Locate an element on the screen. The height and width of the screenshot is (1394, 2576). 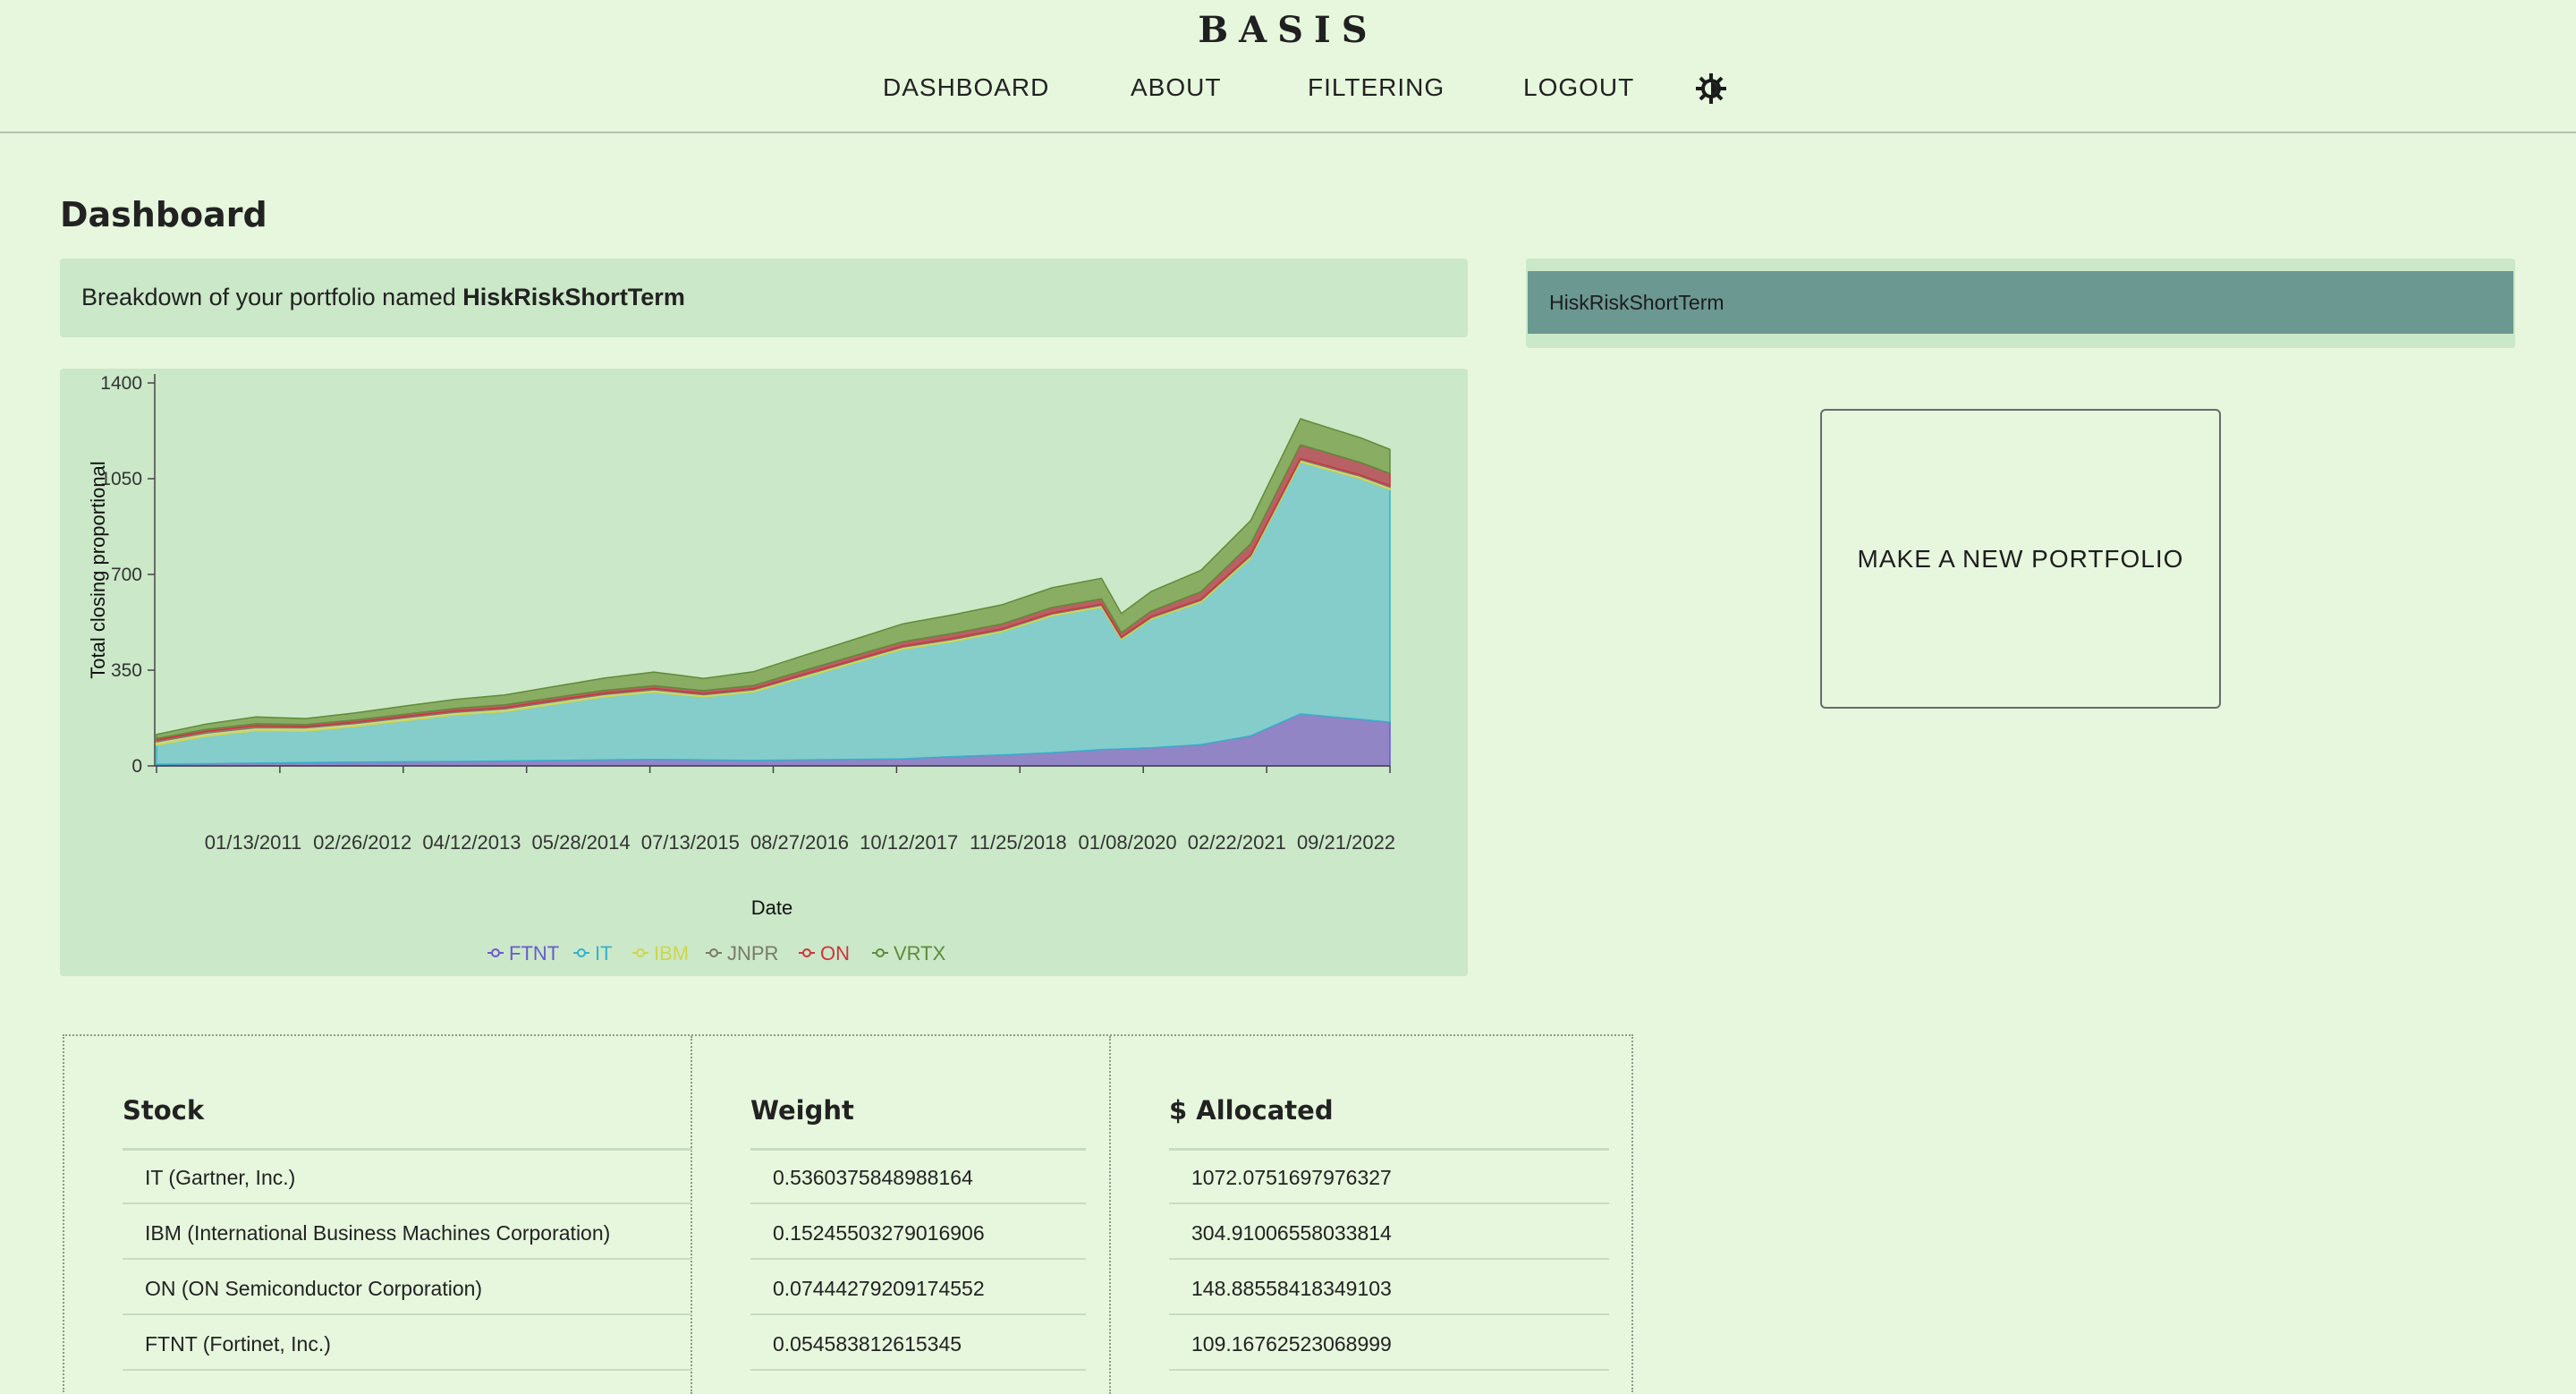
legend-item-vrtx: VRTX is located at coordinates (909, 954).